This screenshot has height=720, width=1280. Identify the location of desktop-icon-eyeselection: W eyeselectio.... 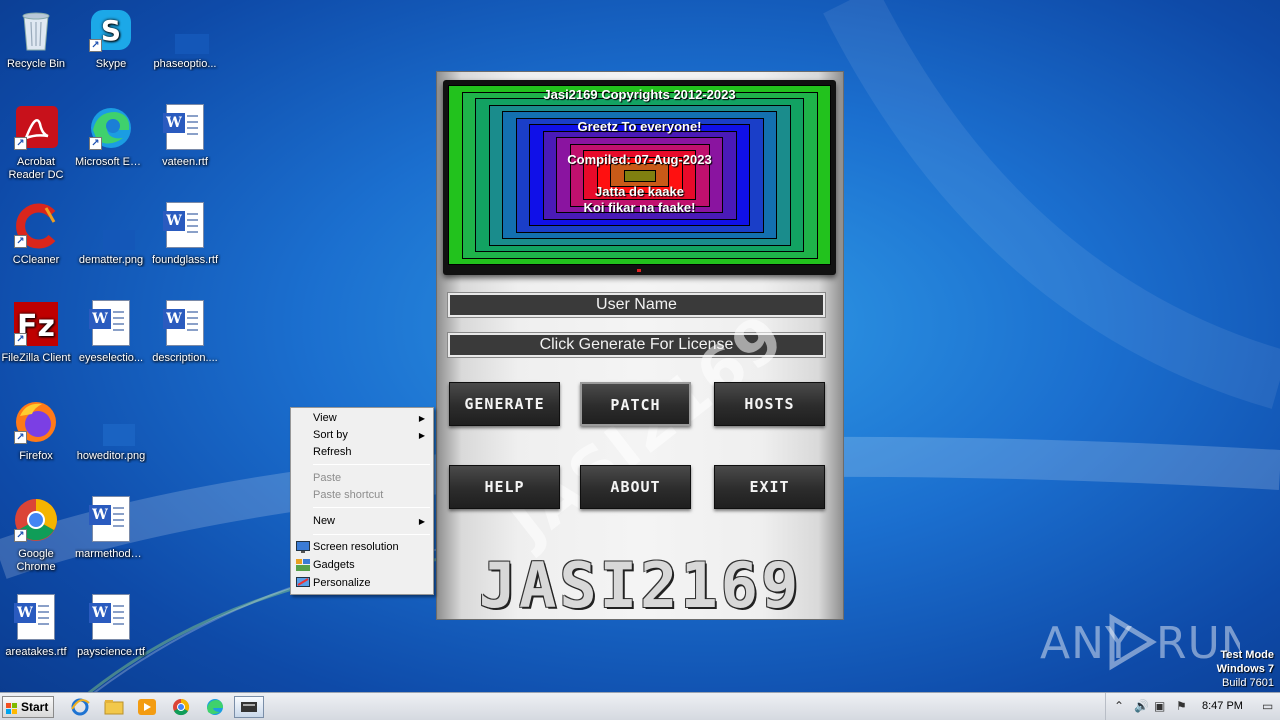
(111, 332).